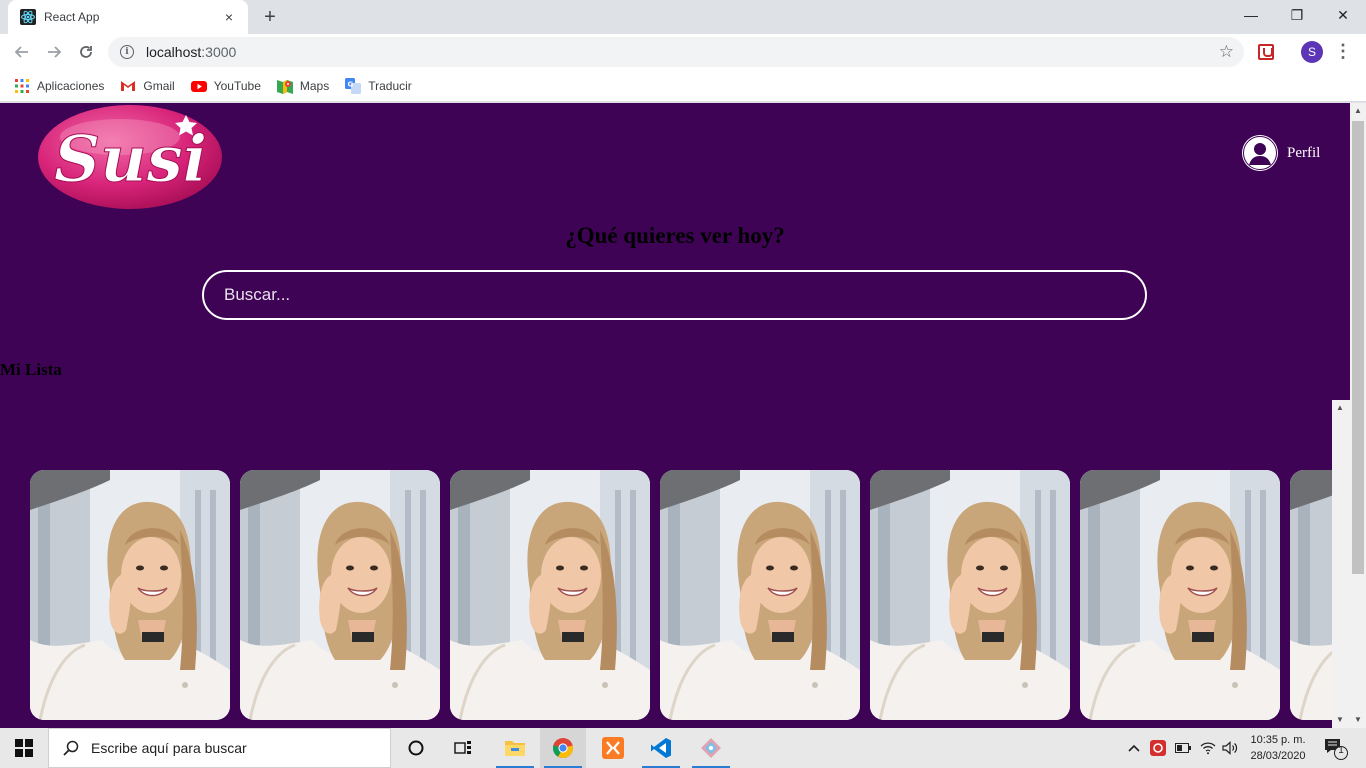 The height and width of the screenshot is (768, 1366). Describe the element at coordinates (1340, 720) in the screenshot. I see `list-scroll-down-icon: ▼` at that location.